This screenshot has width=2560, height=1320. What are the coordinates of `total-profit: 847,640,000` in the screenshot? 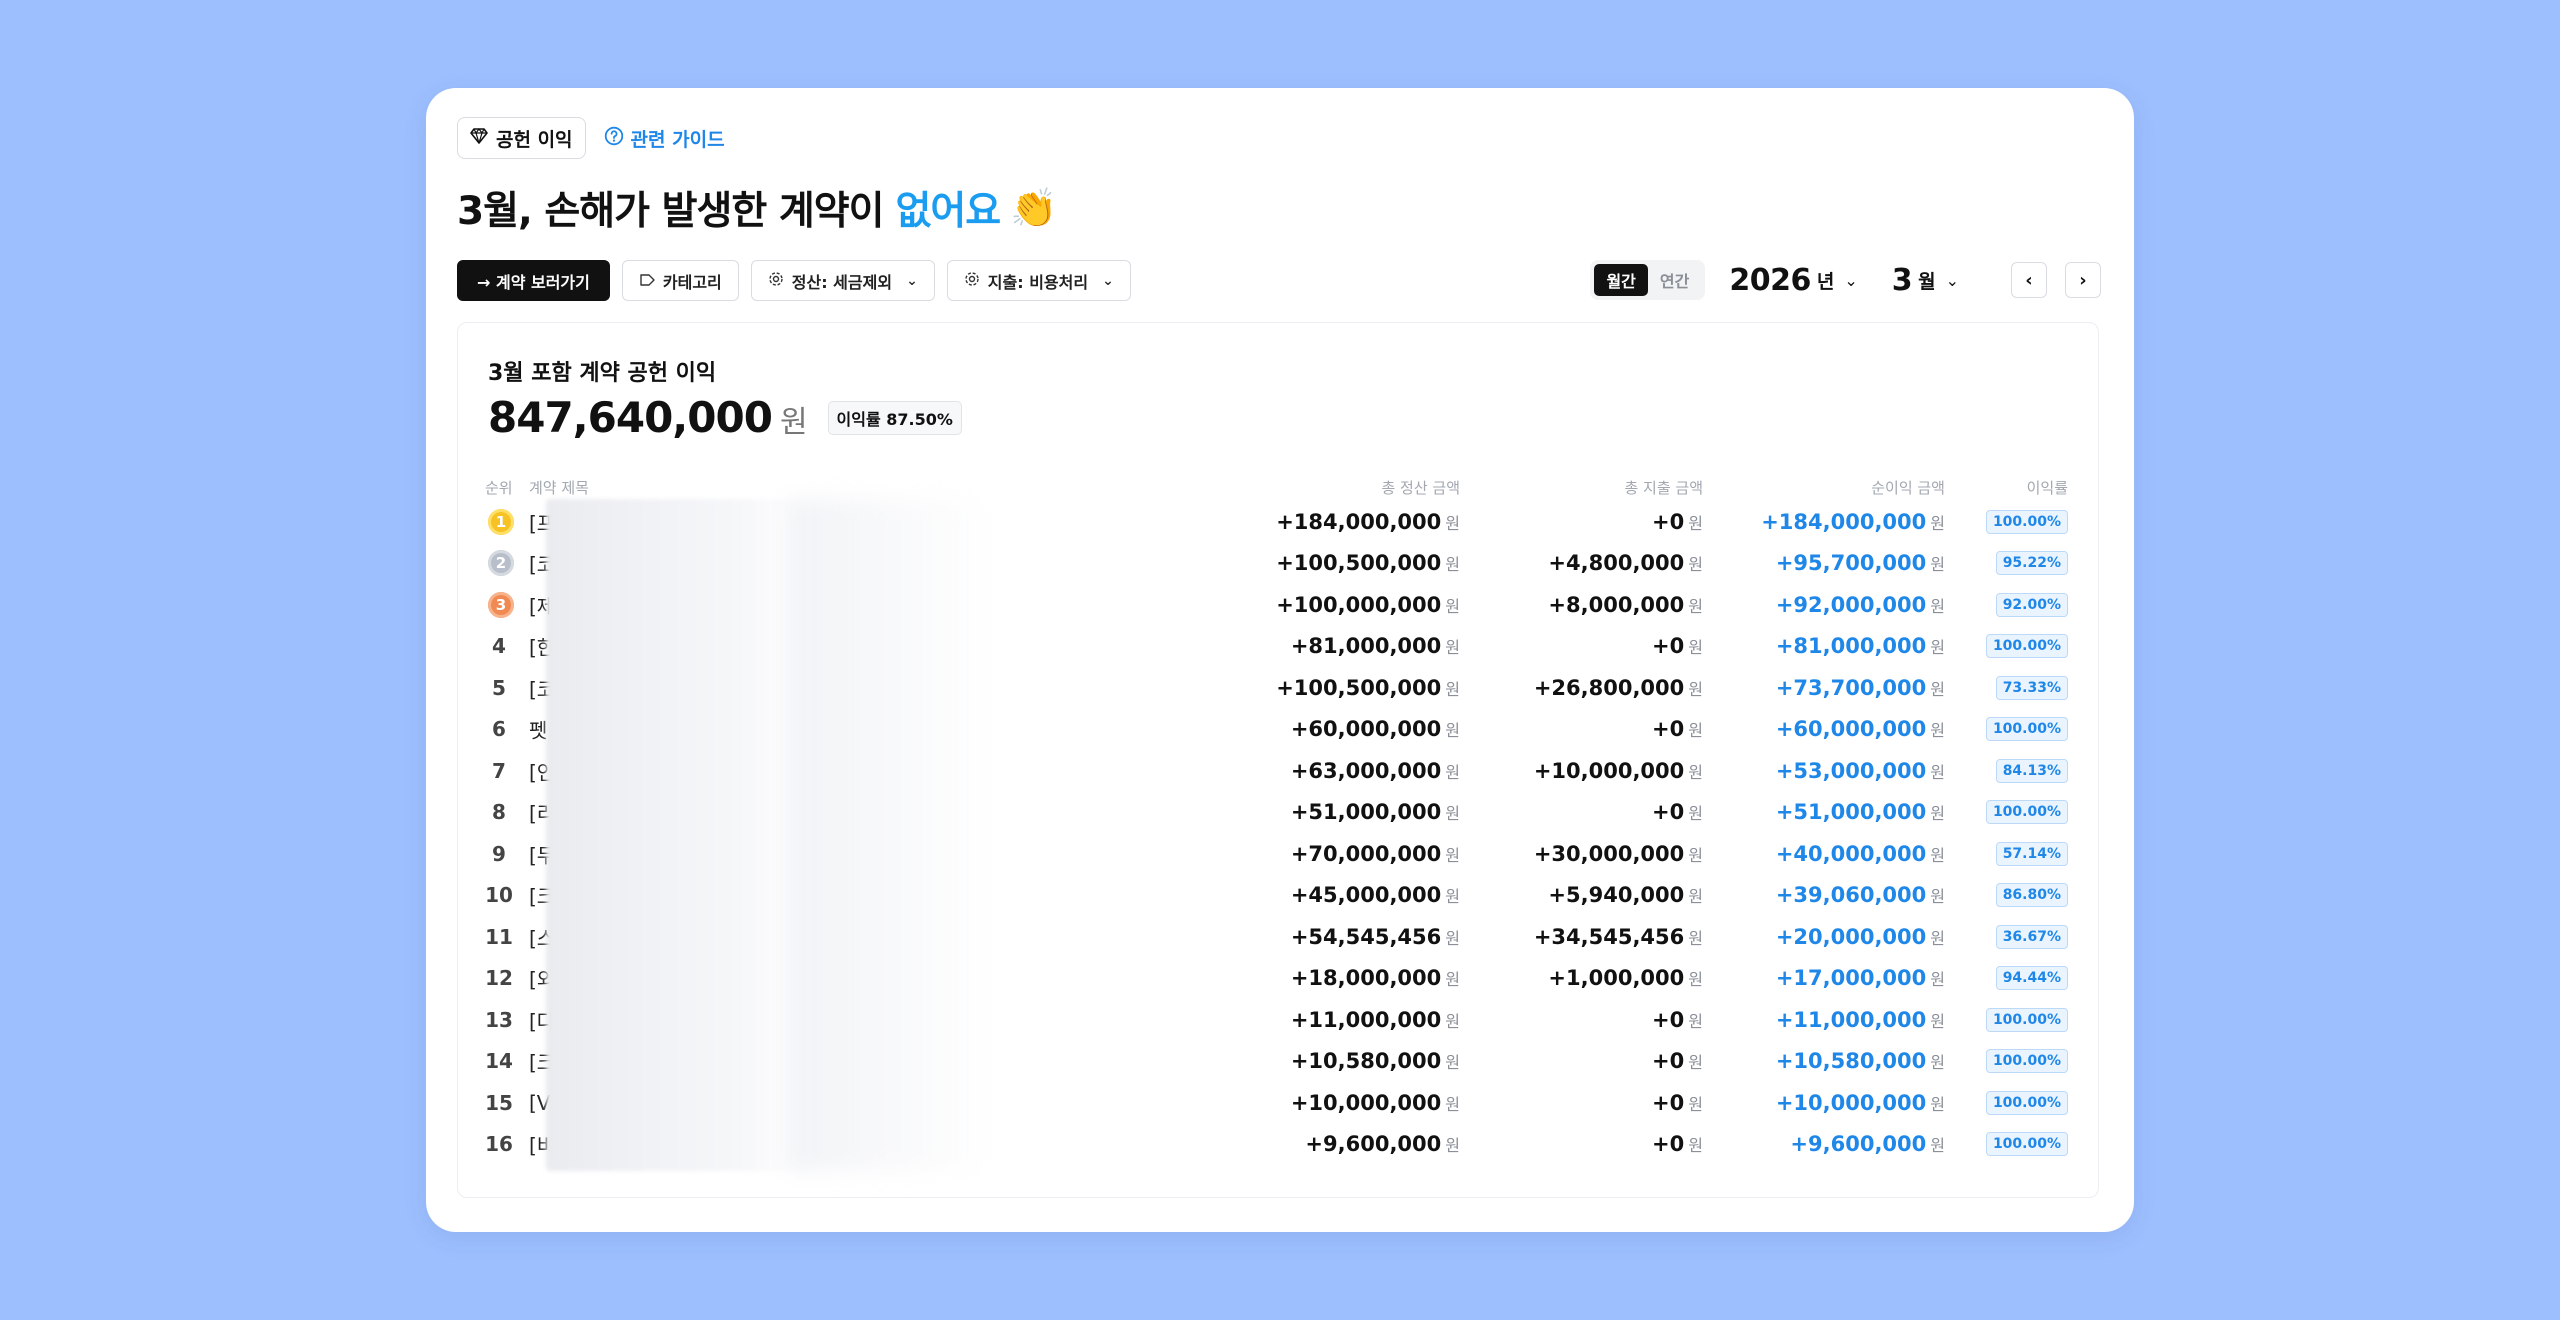 It's located at (630, 417).